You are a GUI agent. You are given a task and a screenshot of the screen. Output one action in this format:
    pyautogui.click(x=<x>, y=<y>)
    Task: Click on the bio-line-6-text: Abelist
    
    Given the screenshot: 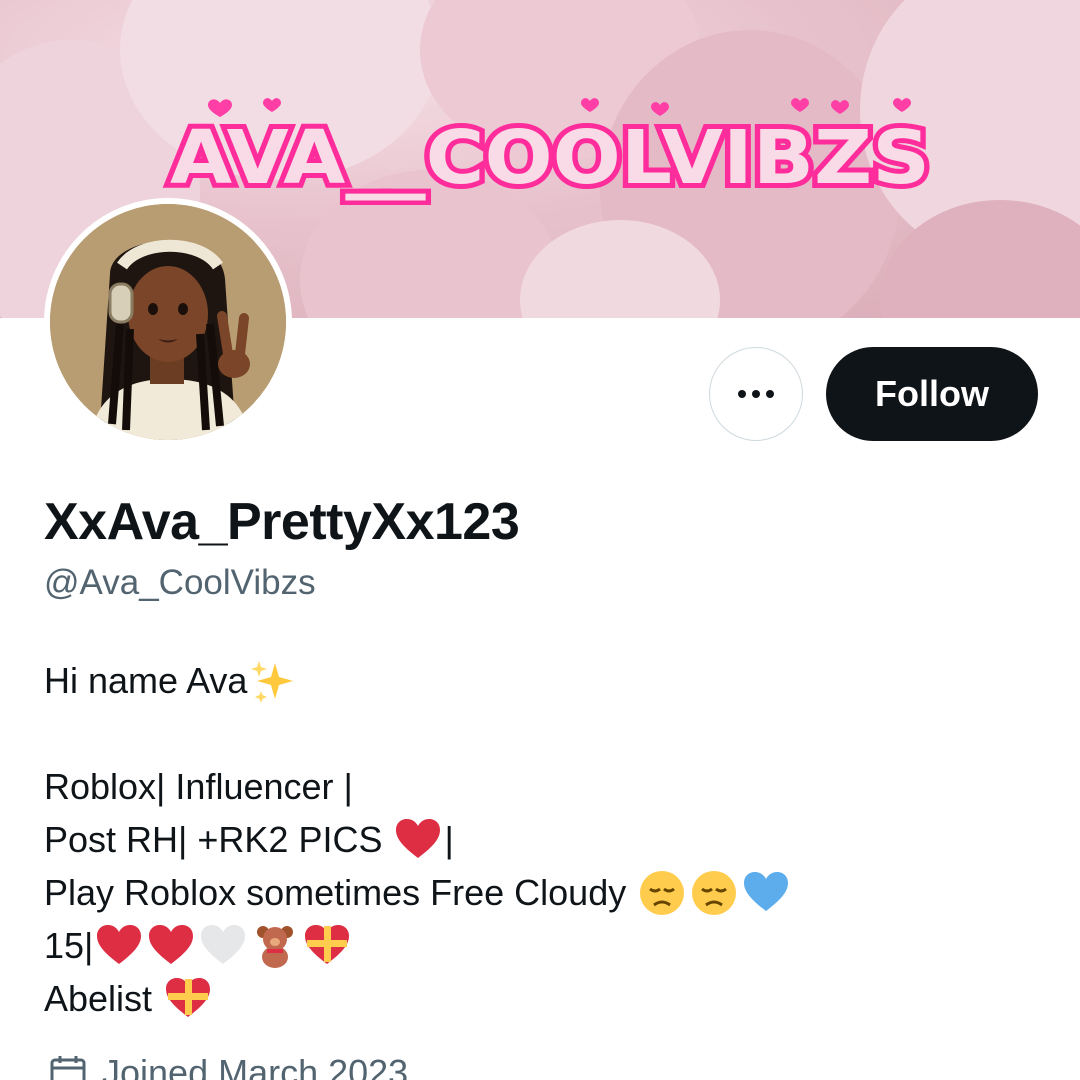 What is the action you would take?
    pyautogui.click(x=103, y=998)
    